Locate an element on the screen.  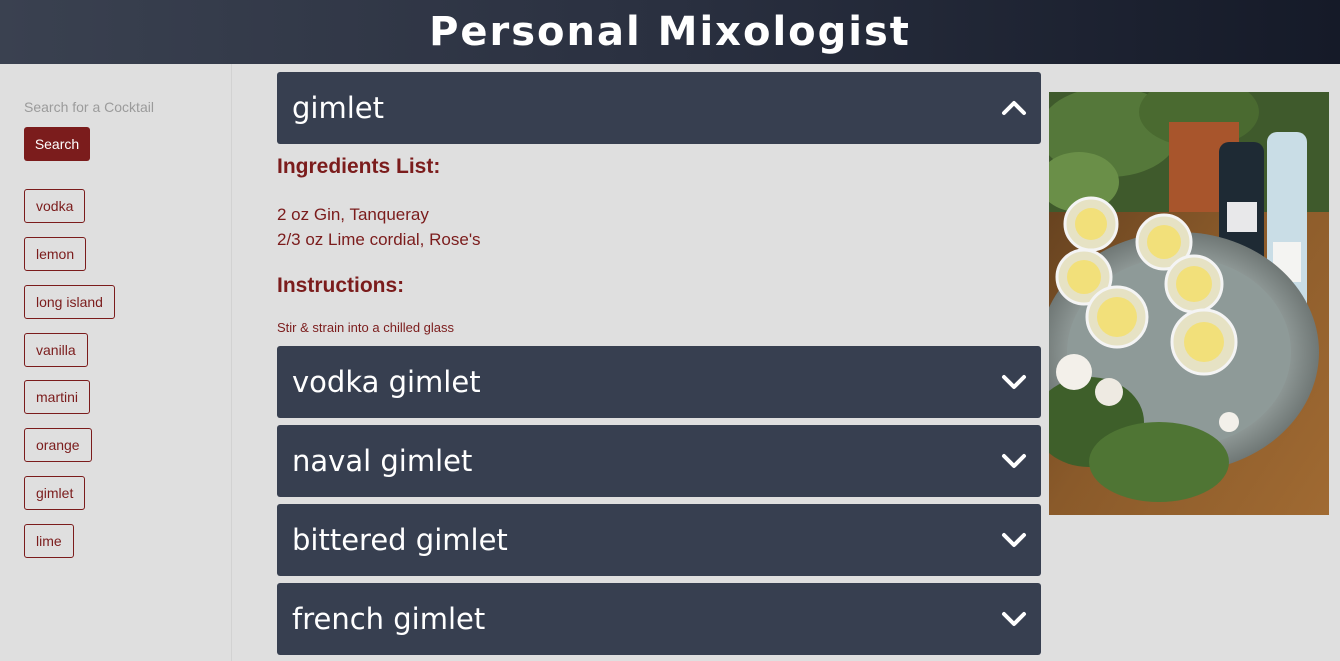
ingredient-item: 2 oz Gin, Tanqueray is located at coordinates (353, 214).